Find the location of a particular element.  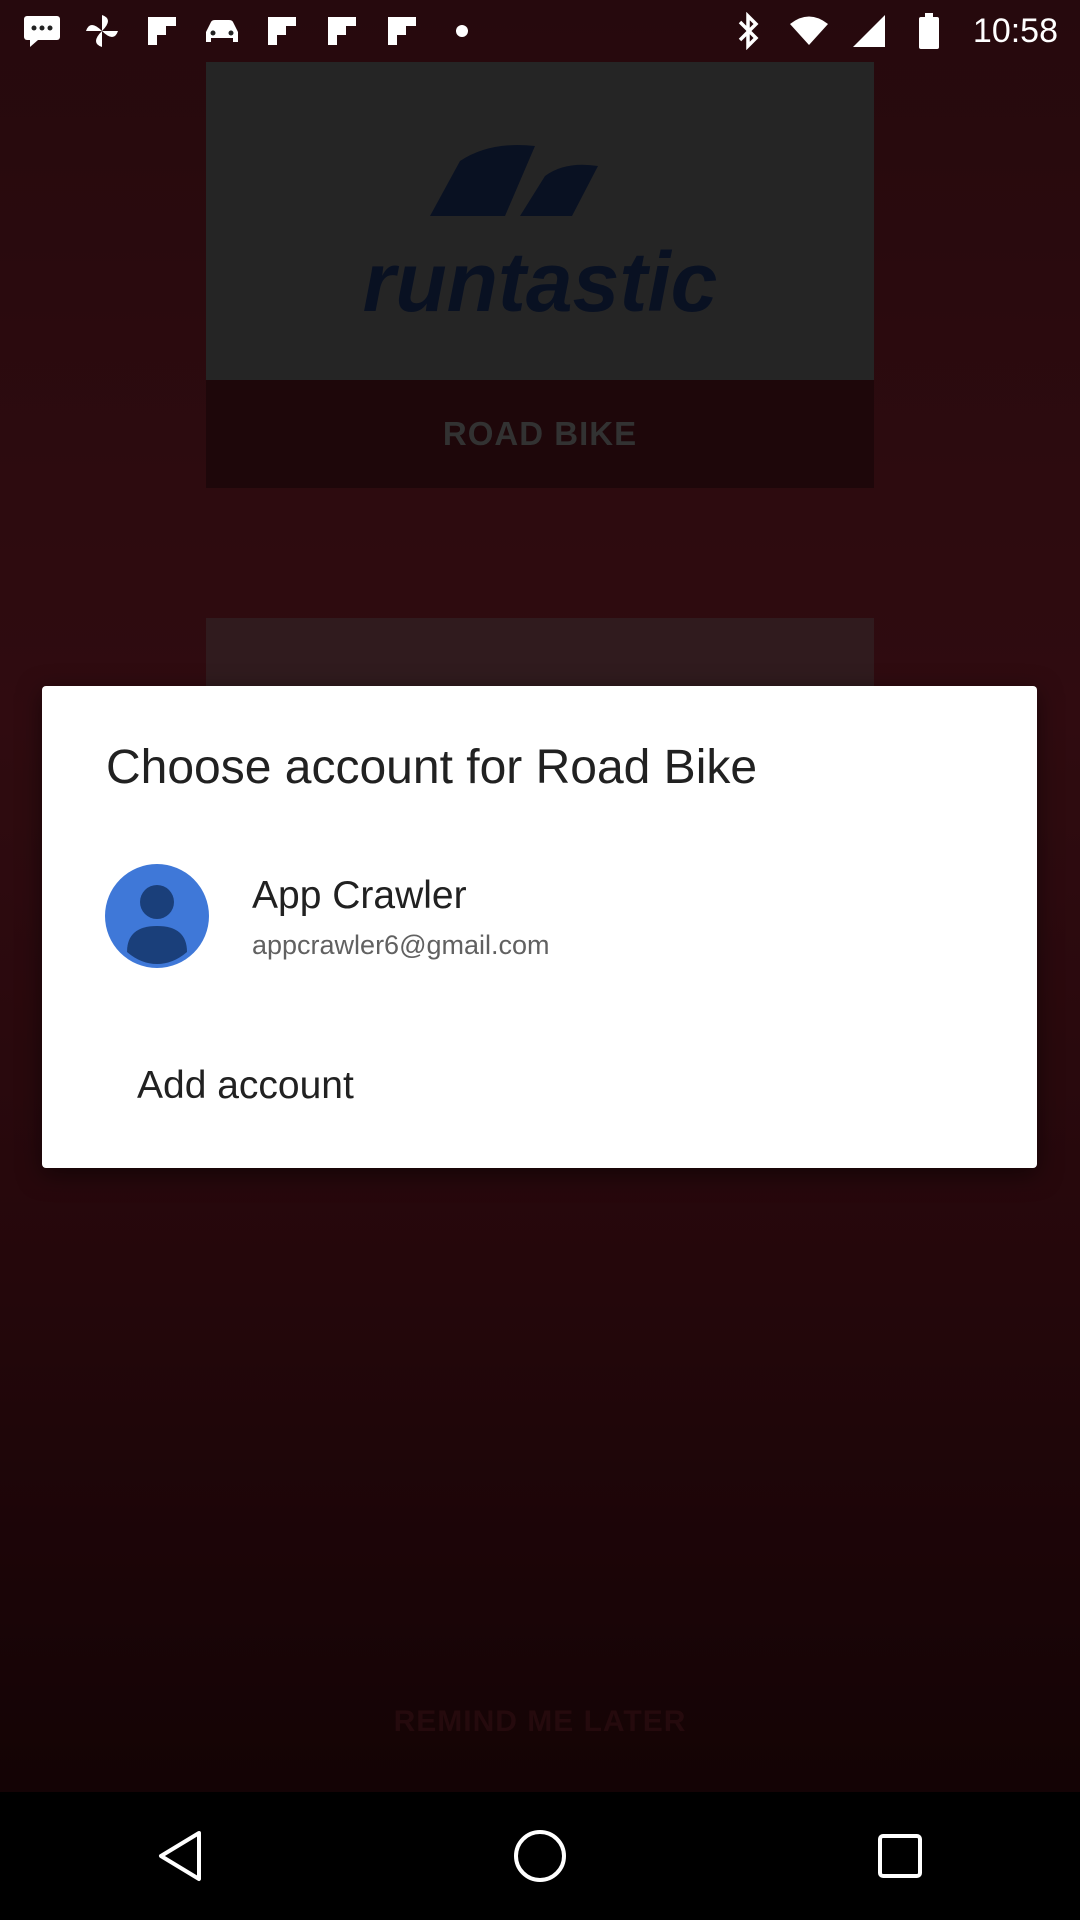

signal-icon is located at coordinates (869, 31).